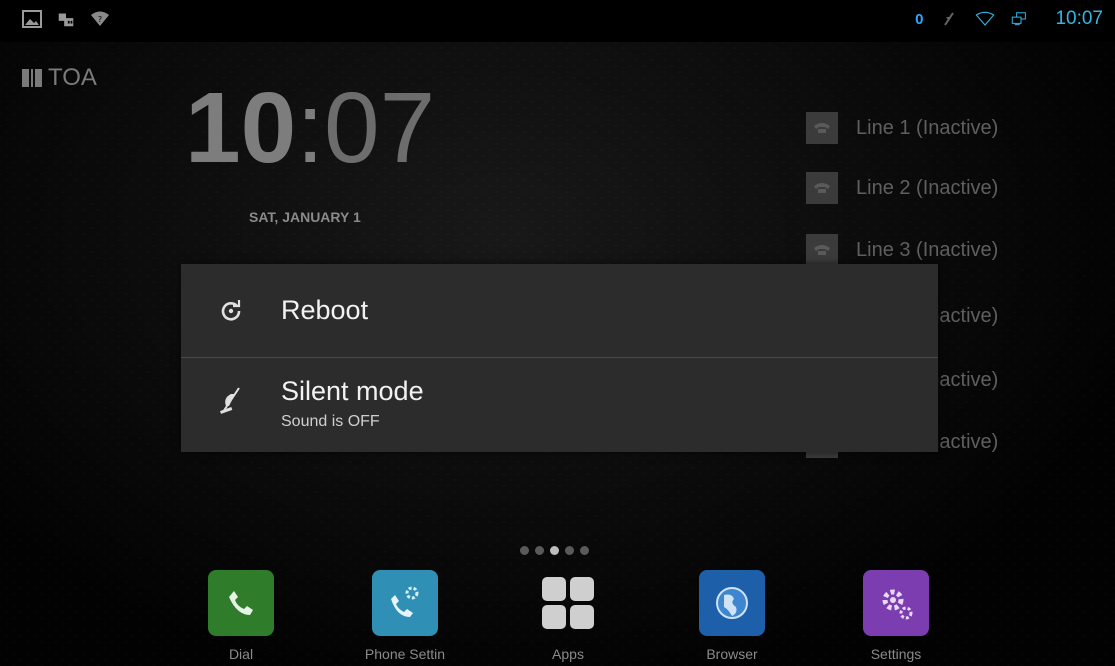  Describe the element at coordinates (568, 654) in the screenshot. I see `dock-label: Apps` at that location.